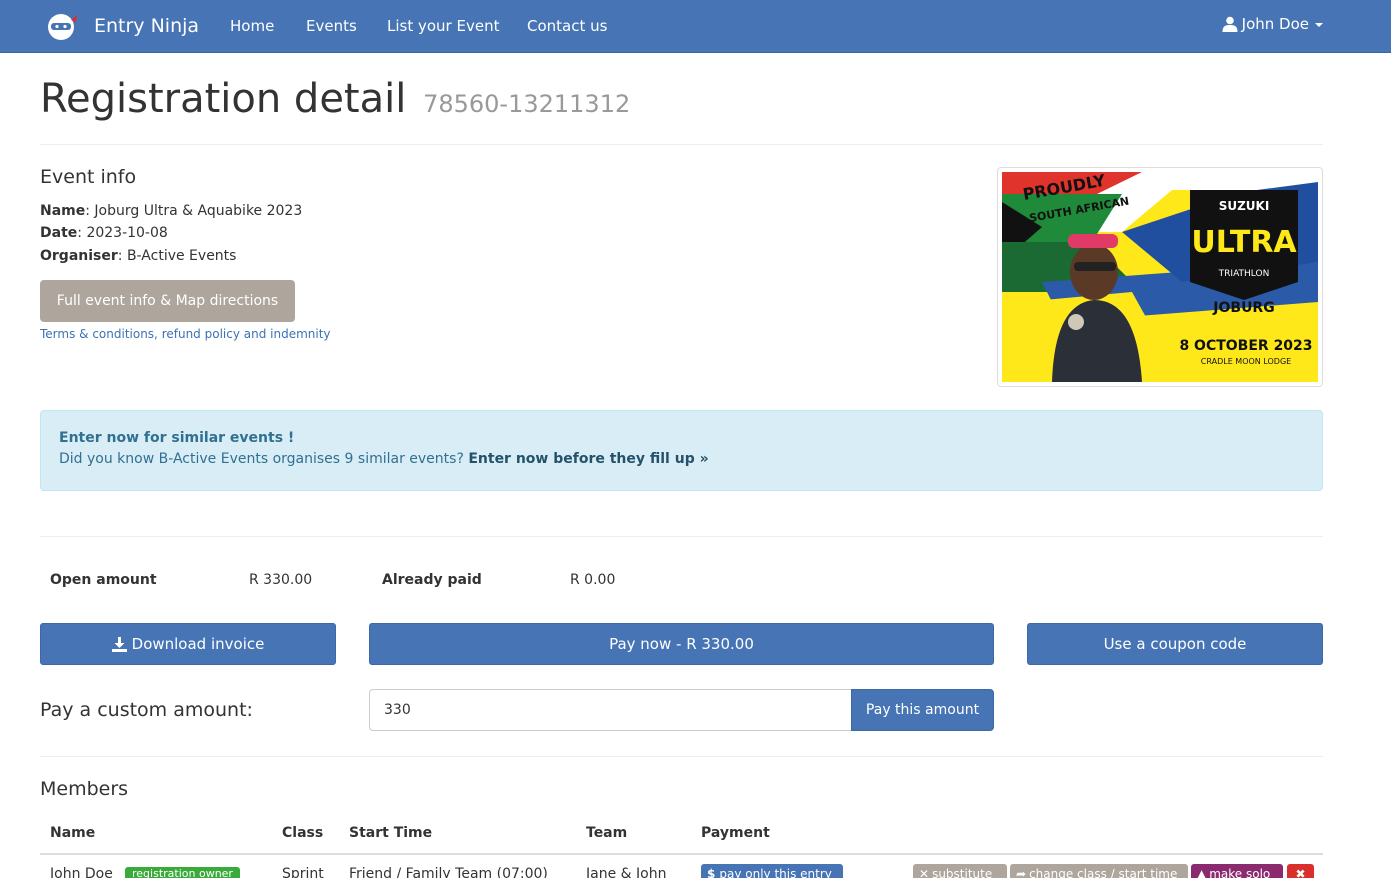 The image size is (1391, 878). Describe the element at coordinates (146, 26) in the screenshot. I see `brand-name: Entry Ninja` at that location.